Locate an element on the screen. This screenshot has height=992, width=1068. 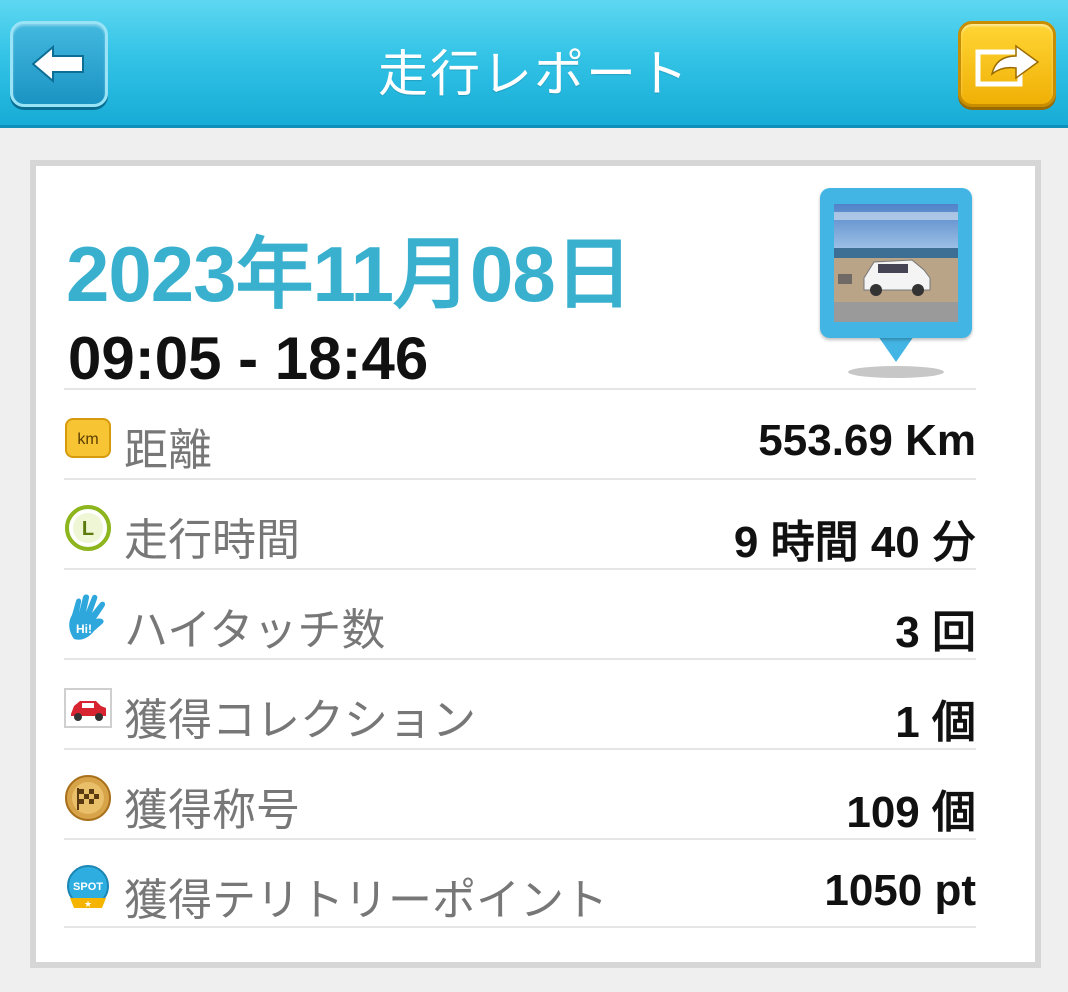
spot-badge-icon: SPOT ★ is located at coordinates (88, 887).